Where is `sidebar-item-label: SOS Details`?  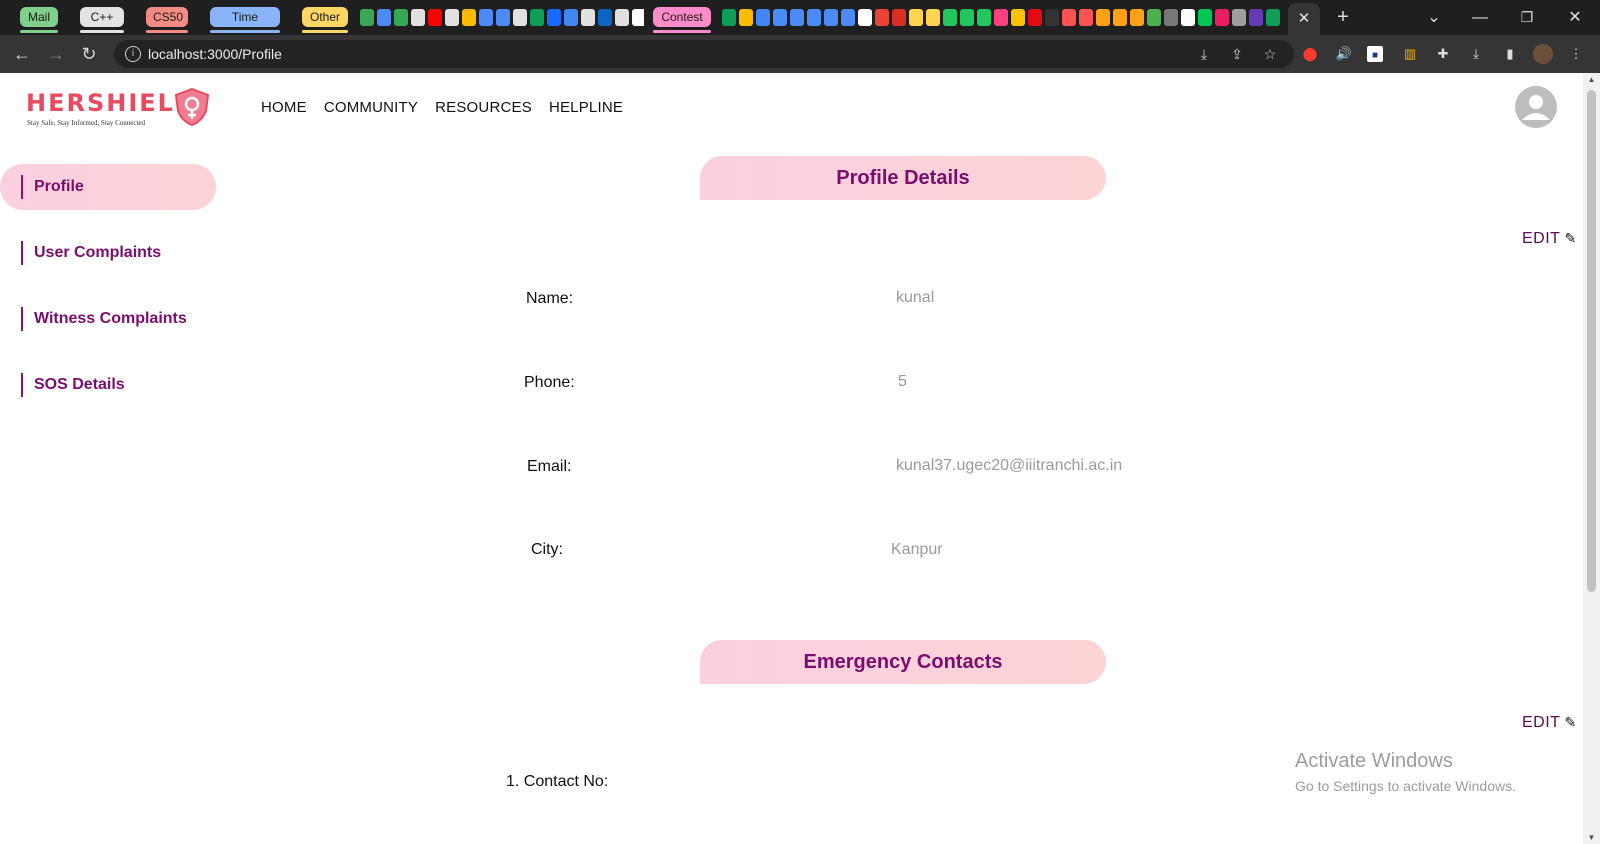 sidebar-item-label: SOS Details is located at coordinates (79, 384).